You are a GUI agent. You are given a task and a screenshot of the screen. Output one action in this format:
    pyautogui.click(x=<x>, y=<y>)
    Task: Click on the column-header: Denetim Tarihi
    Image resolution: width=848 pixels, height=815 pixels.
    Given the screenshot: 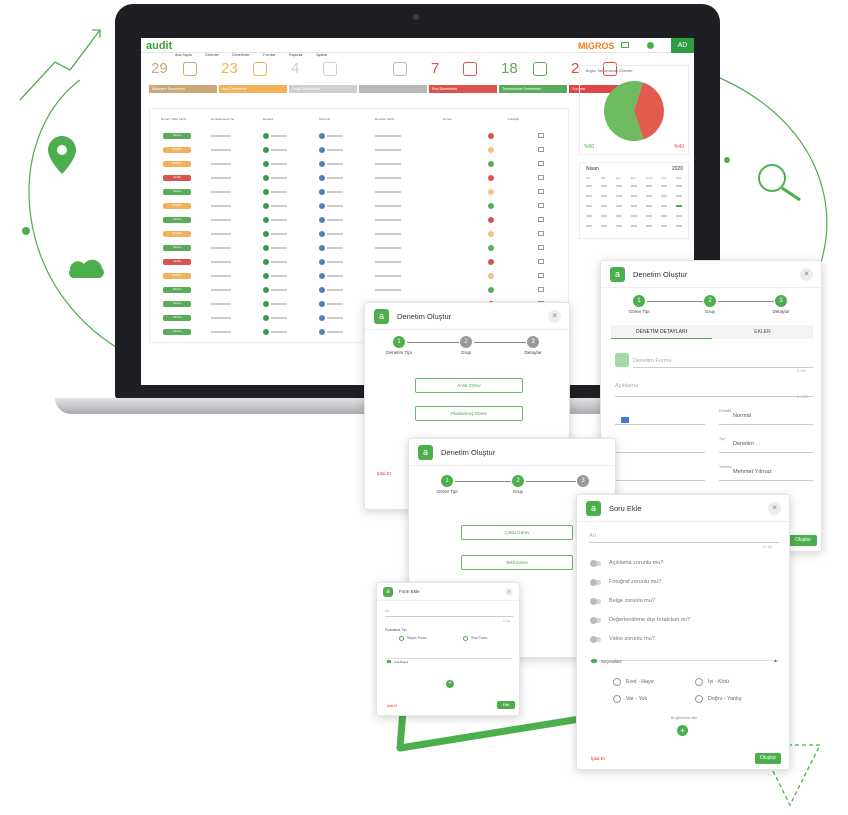 What is the action you would take?
    pyautogui.click(x=384, y=119)
    